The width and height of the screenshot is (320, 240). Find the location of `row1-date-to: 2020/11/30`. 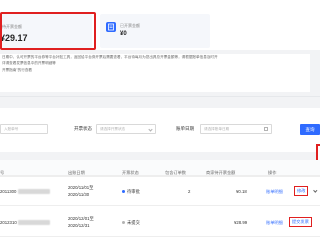

row1-date-to: 2020/11/30 is located at coordinates (79, 194).